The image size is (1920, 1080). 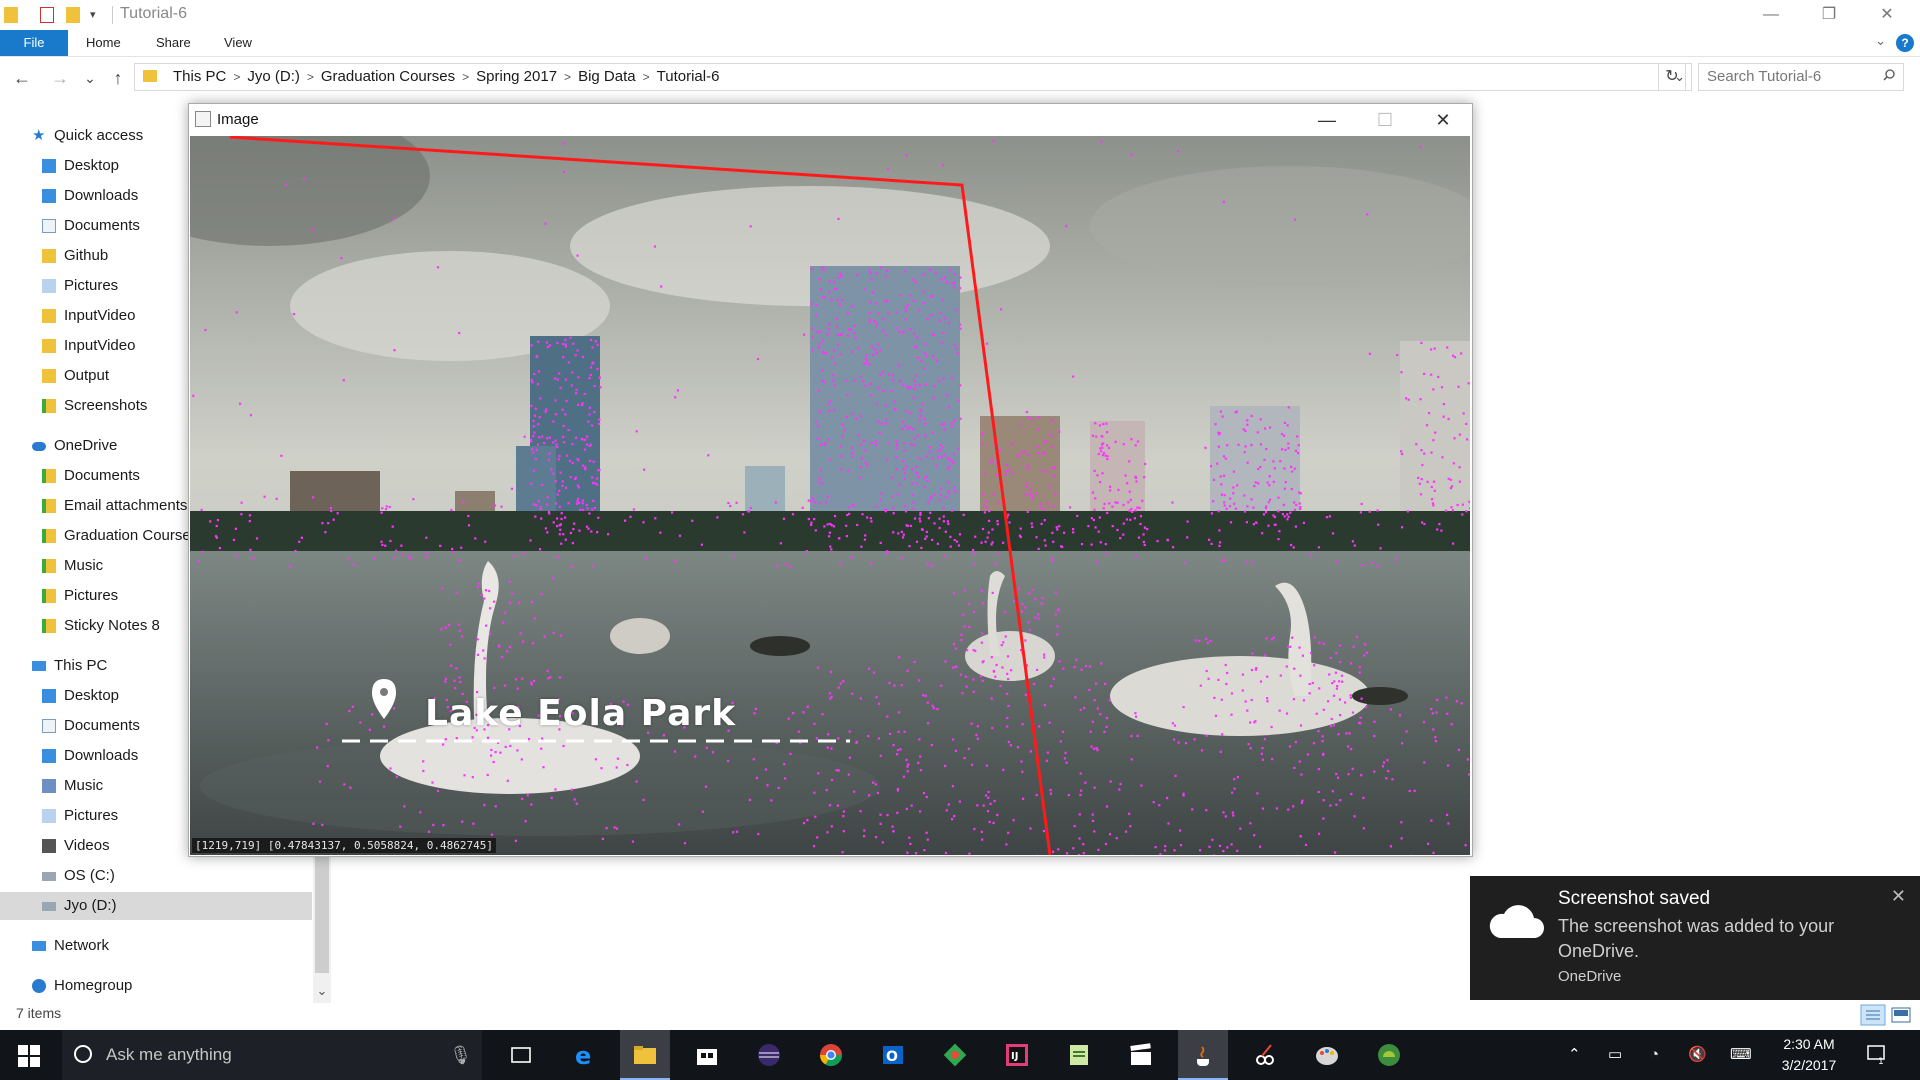 I want to click on breadcrumb-item: This PC, so click(x=199, y=76).